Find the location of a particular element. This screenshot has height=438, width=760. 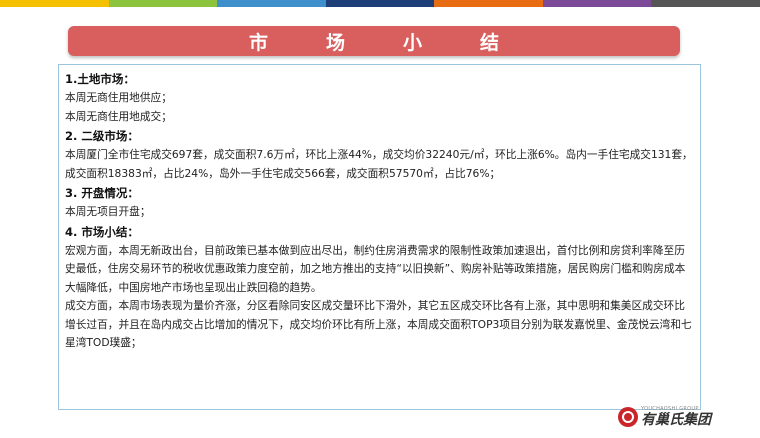

brand-circle-icon is located at coordinates (628, 417).